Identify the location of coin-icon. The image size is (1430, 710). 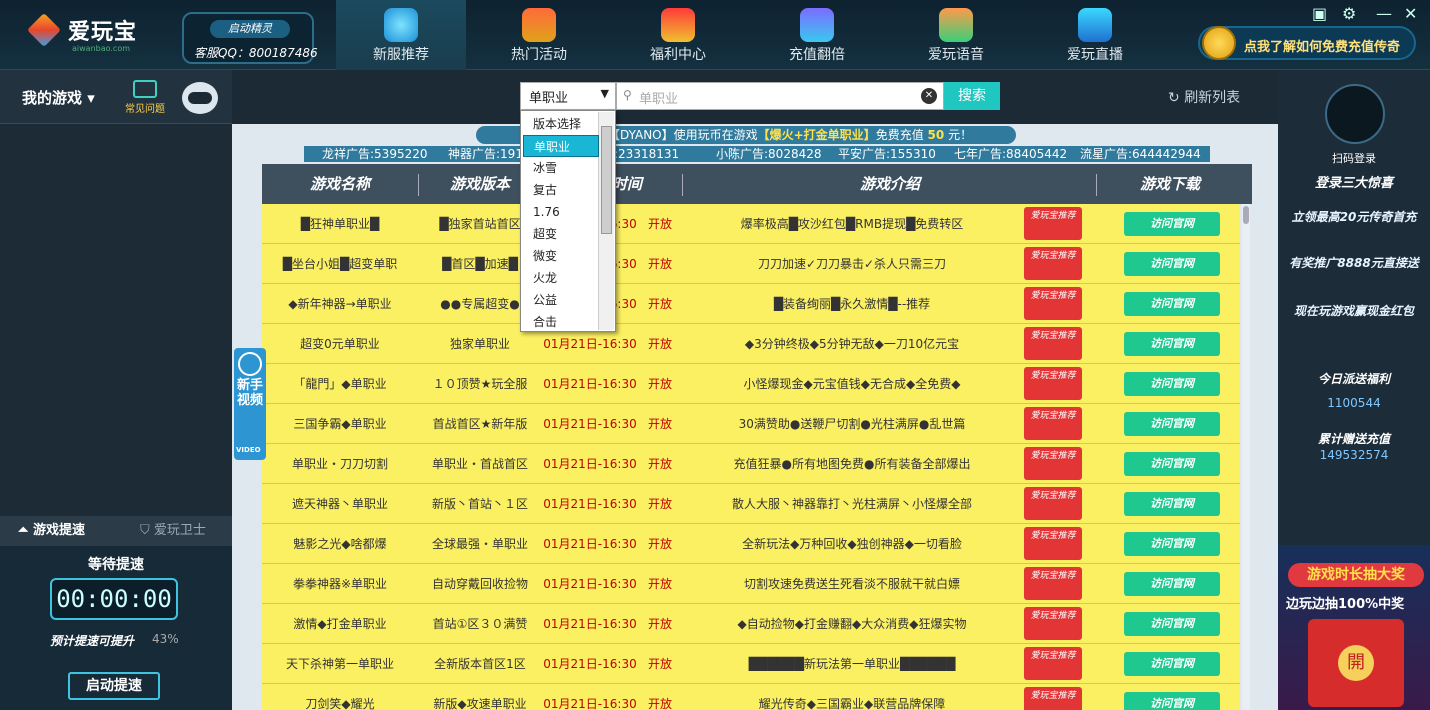
(1219, 43).